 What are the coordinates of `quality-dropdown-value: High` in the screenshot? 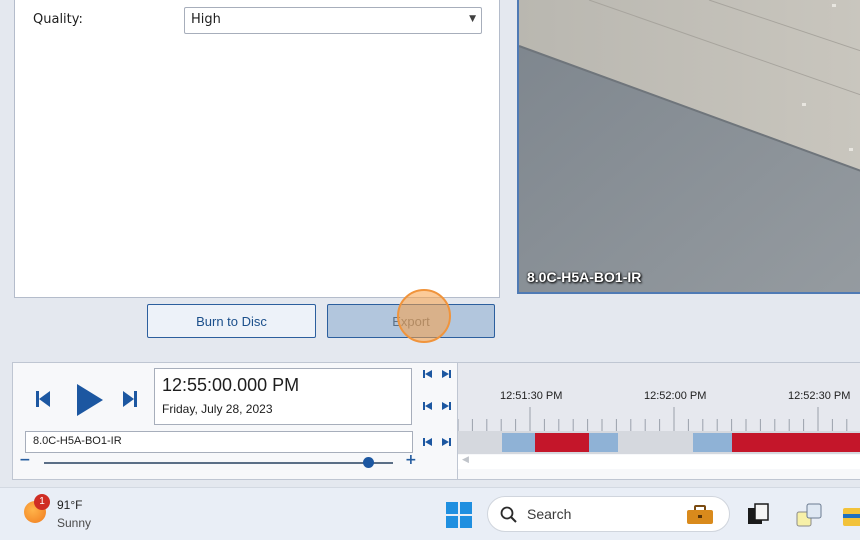 It's located at (206, 19).